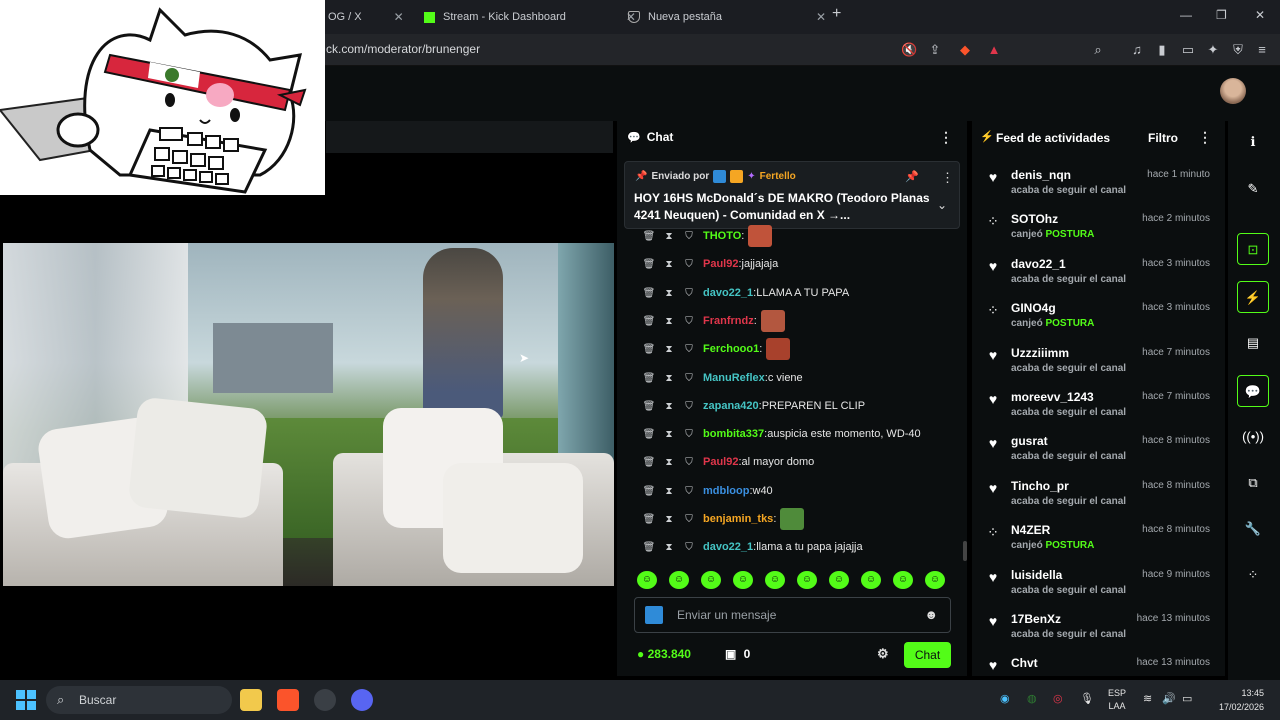  What do you see at coordinates (1169, 698) in the screenshot?
I see `volume-icon: 🔊` at bounding box center [1169, 698].